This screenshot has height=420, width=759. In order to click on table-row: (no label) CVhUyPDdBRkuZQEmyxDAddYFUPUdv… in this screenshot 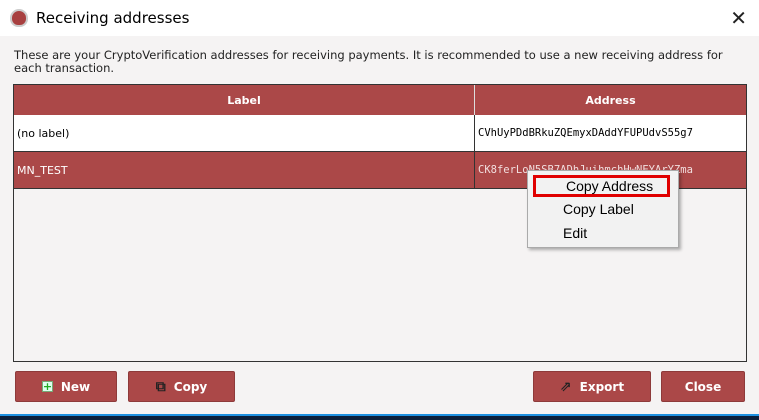, I will do `click(380, 133)`.